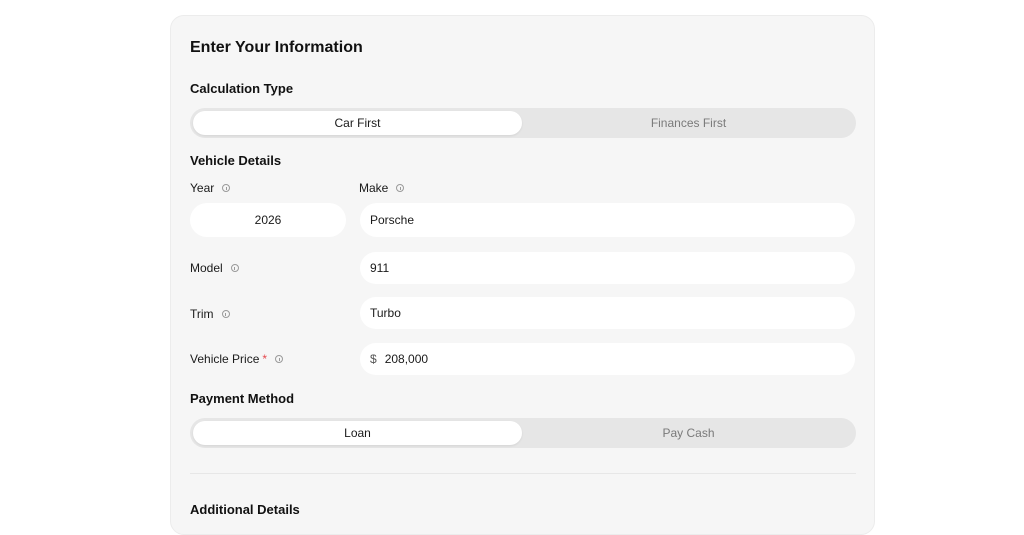 Image resolution: width=1024 pixels, height=535 pixels. Describe the element at coordinates (357, 433) in the screenshot. I see `loan-option: Loan` at that location.